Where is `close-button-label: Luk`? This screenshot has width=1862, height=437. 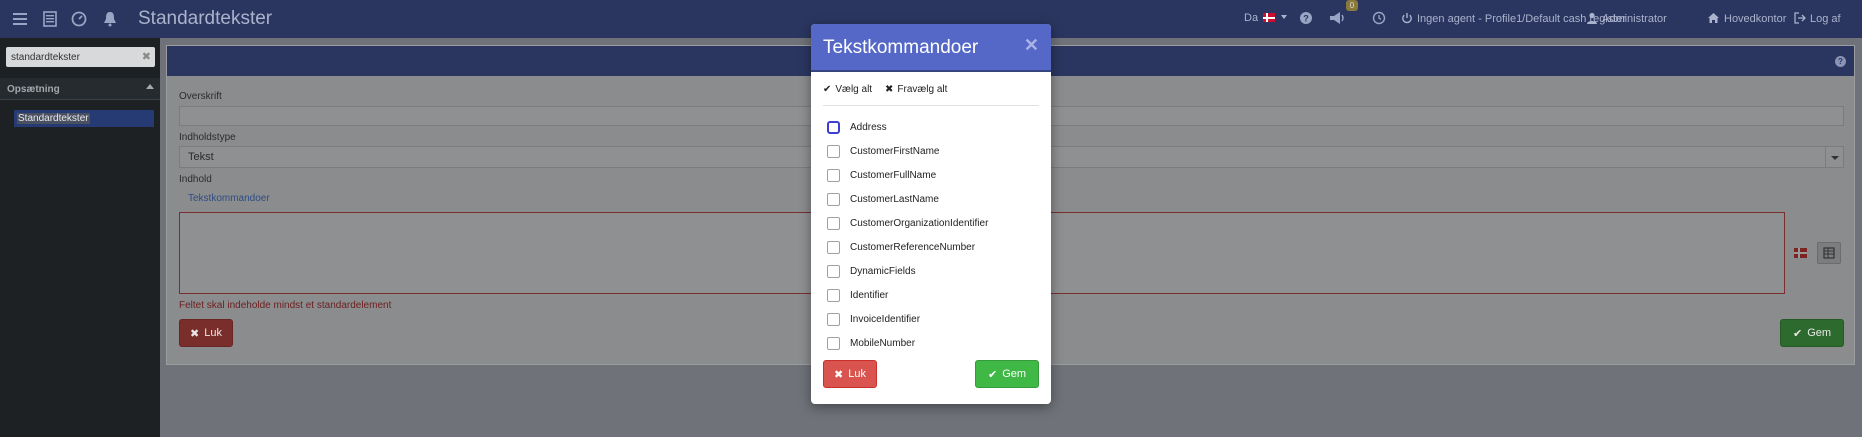 close-button-label: Luk is located at coordinates (213, 333).